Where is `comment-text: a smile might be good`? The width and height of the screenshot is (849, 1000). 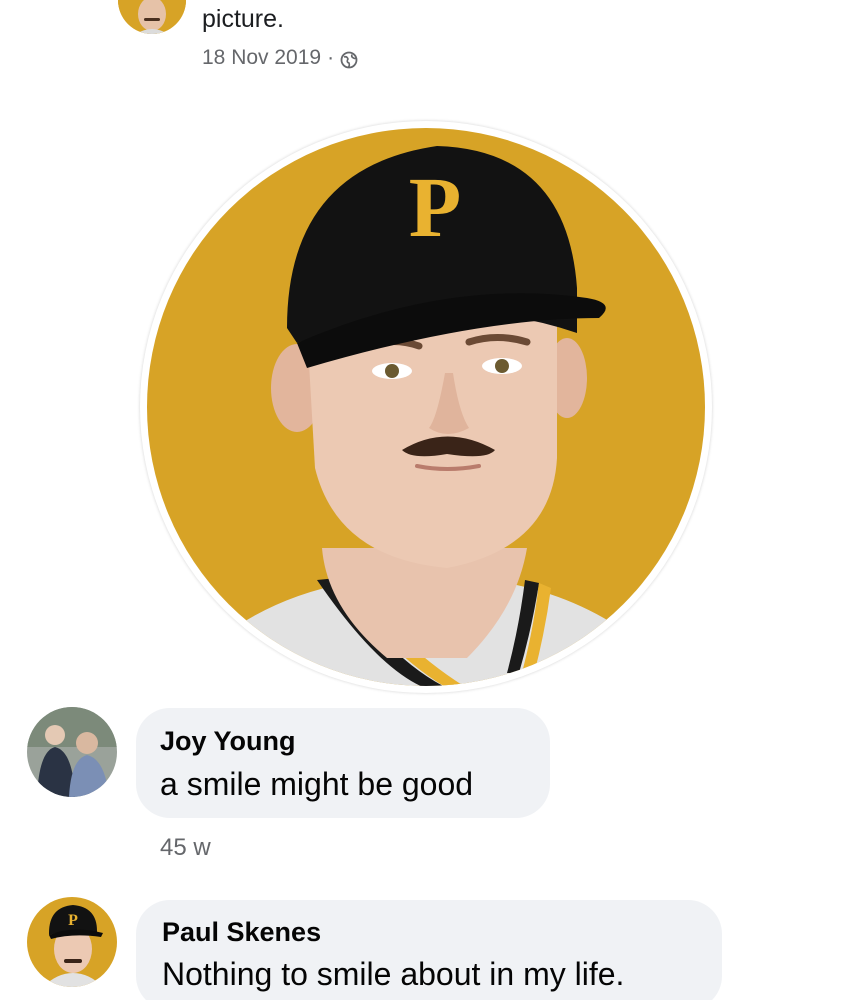
comment-text: a smile might be good is located at coordinates (317, 784).